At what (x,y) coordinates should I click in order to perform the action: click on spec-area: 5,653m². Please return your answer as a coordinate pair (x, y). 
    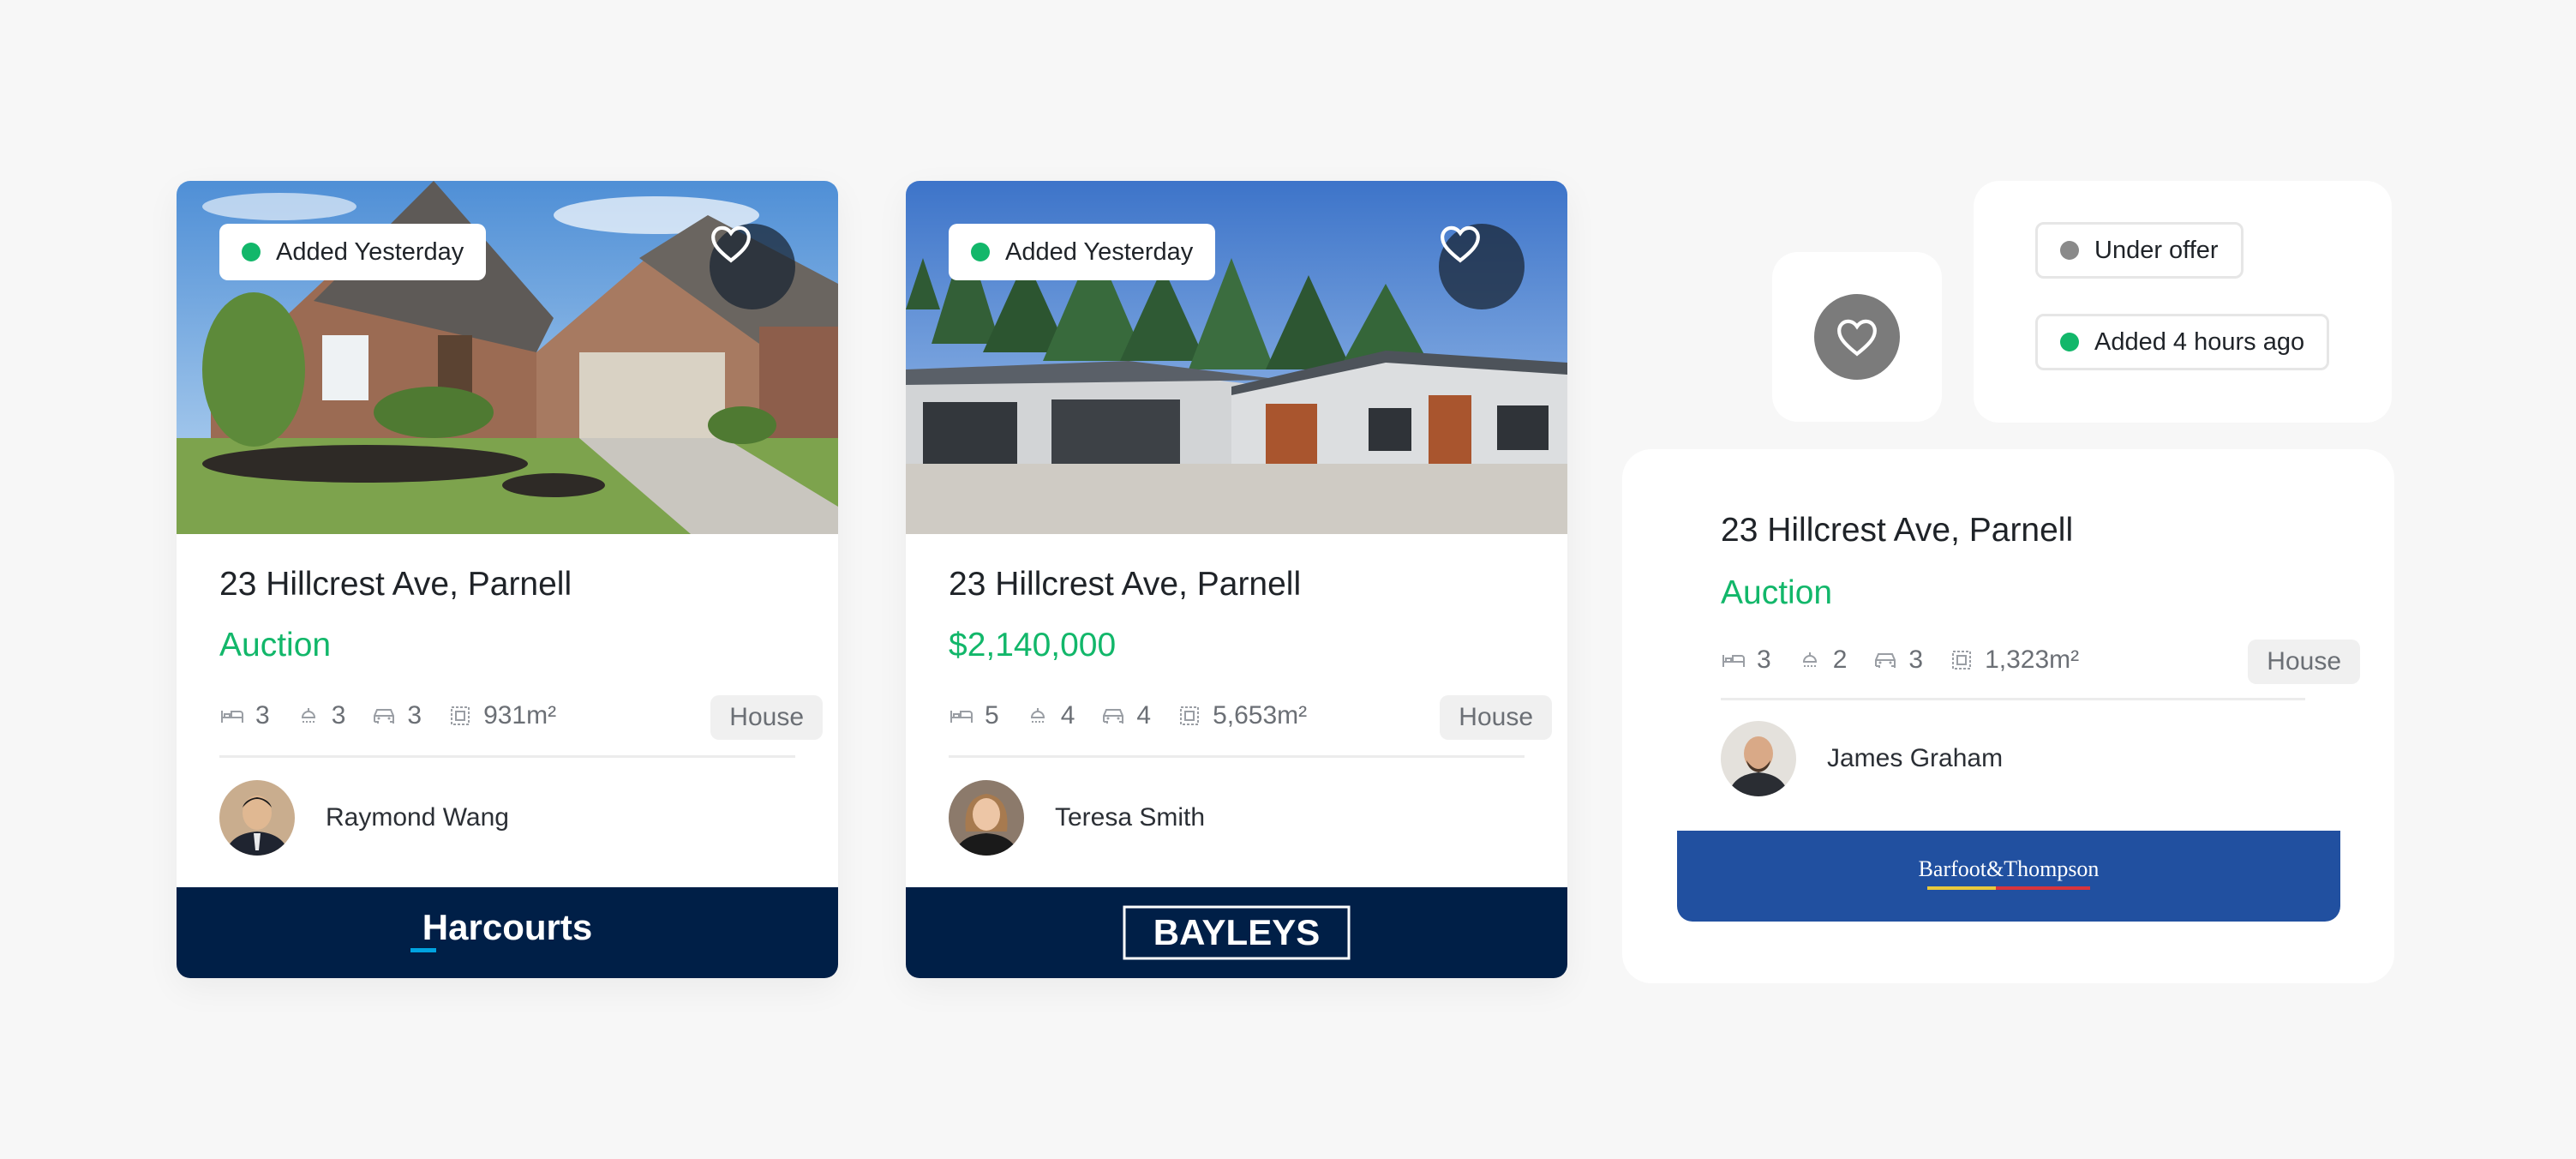
    Looking at the image, I should click on (1242, 715).